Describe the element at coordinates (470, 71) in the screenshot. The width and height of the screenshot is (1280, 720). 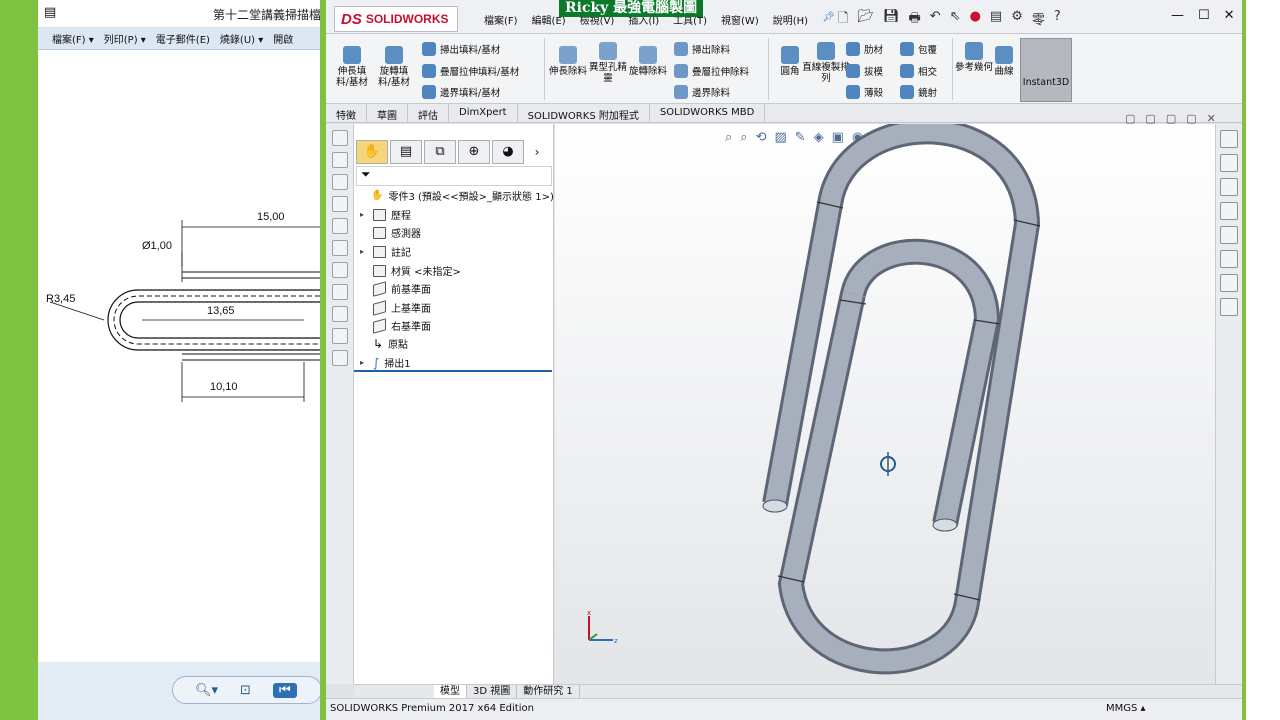
I see `loft-boss-button: 疊層拉伸填料/基材` at that location.